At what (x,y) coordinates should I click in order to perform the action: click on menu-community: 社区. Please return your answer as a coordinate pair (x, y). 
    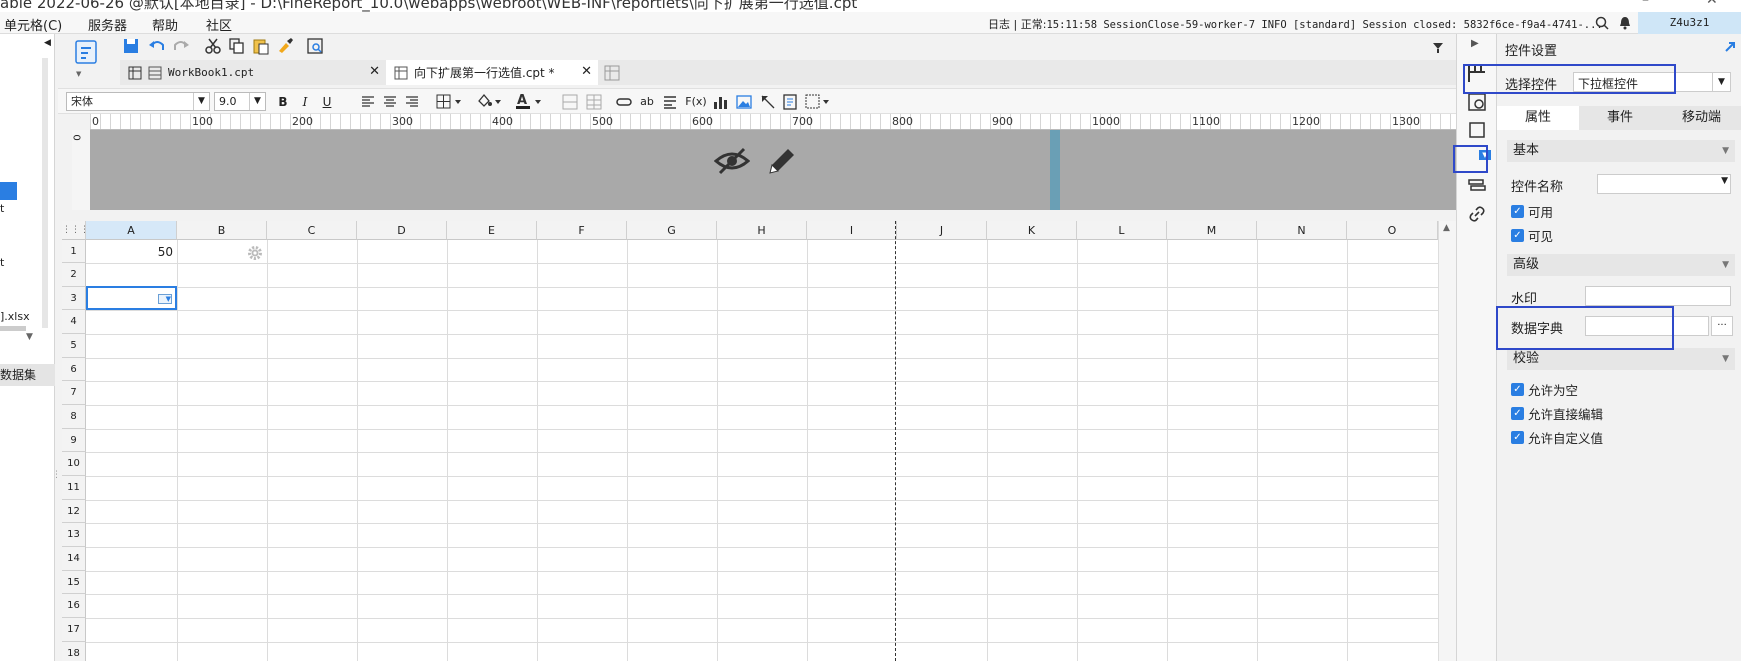
    Looking at the image, I should click on (219, 24).